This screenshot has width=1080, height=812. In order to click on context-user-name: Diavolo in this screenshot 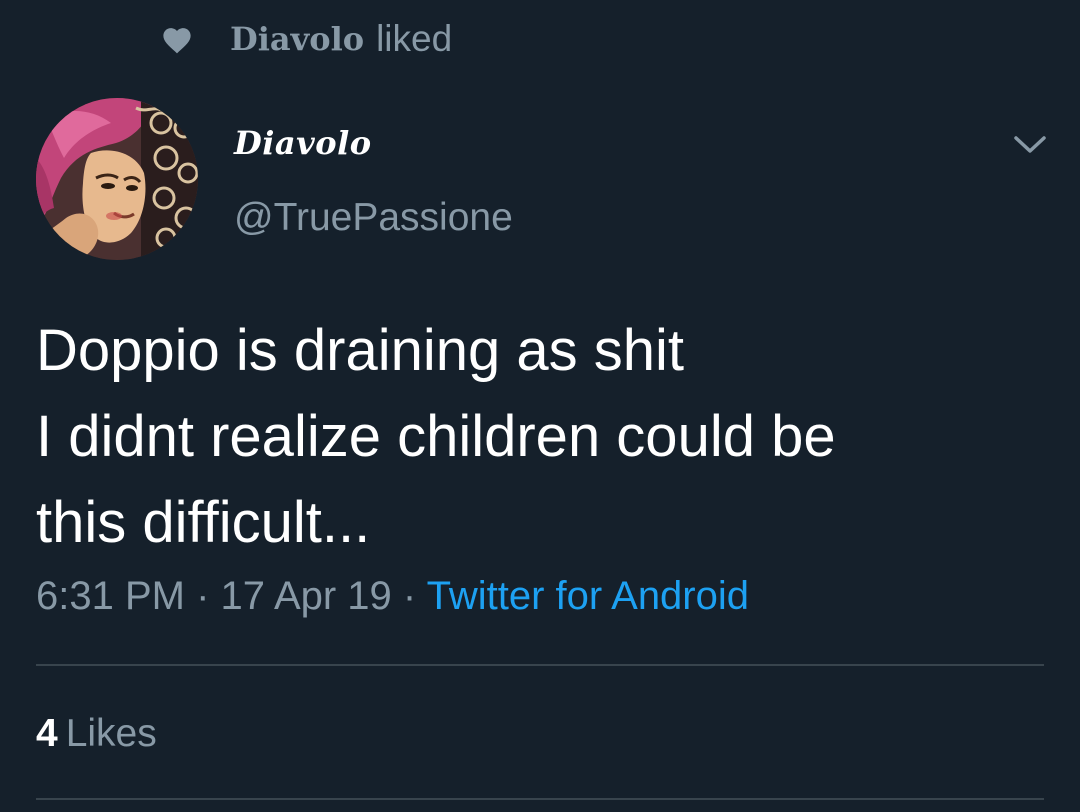, I will do `click(297, 39)`.